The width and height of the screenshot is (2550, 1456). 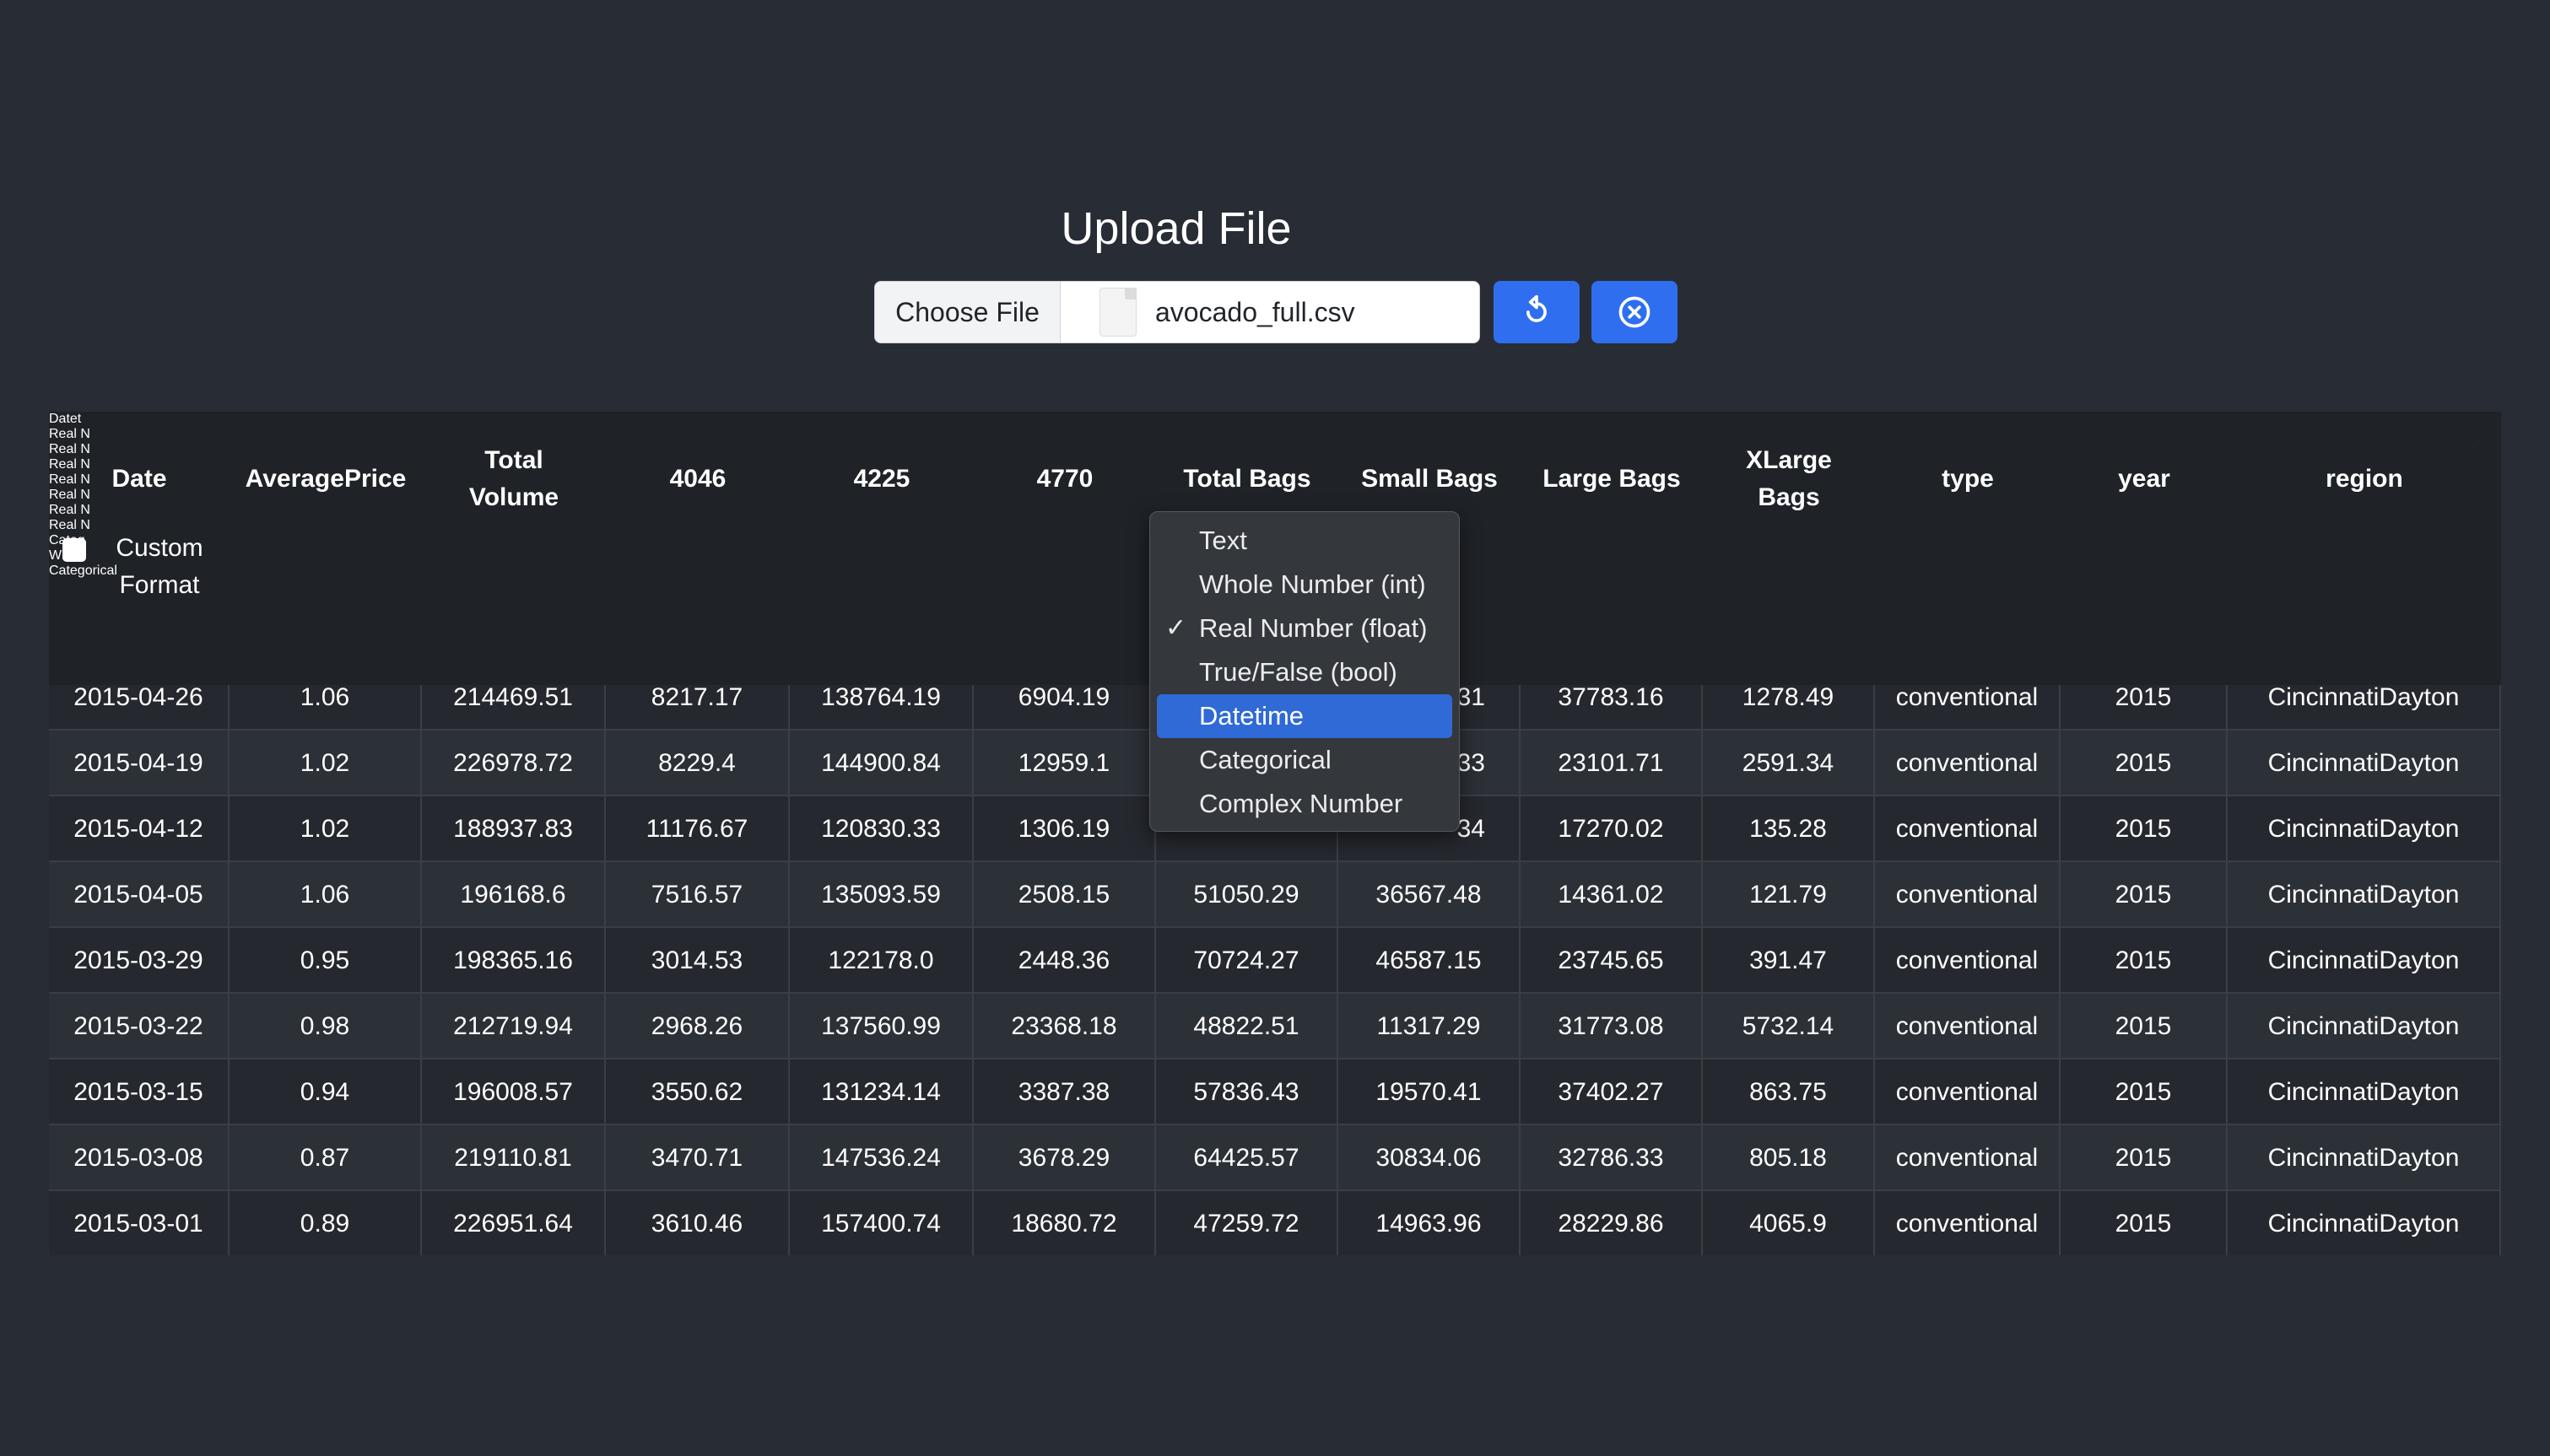 I want to click on table-cell: 120830.33, so click(x=882, y=829).